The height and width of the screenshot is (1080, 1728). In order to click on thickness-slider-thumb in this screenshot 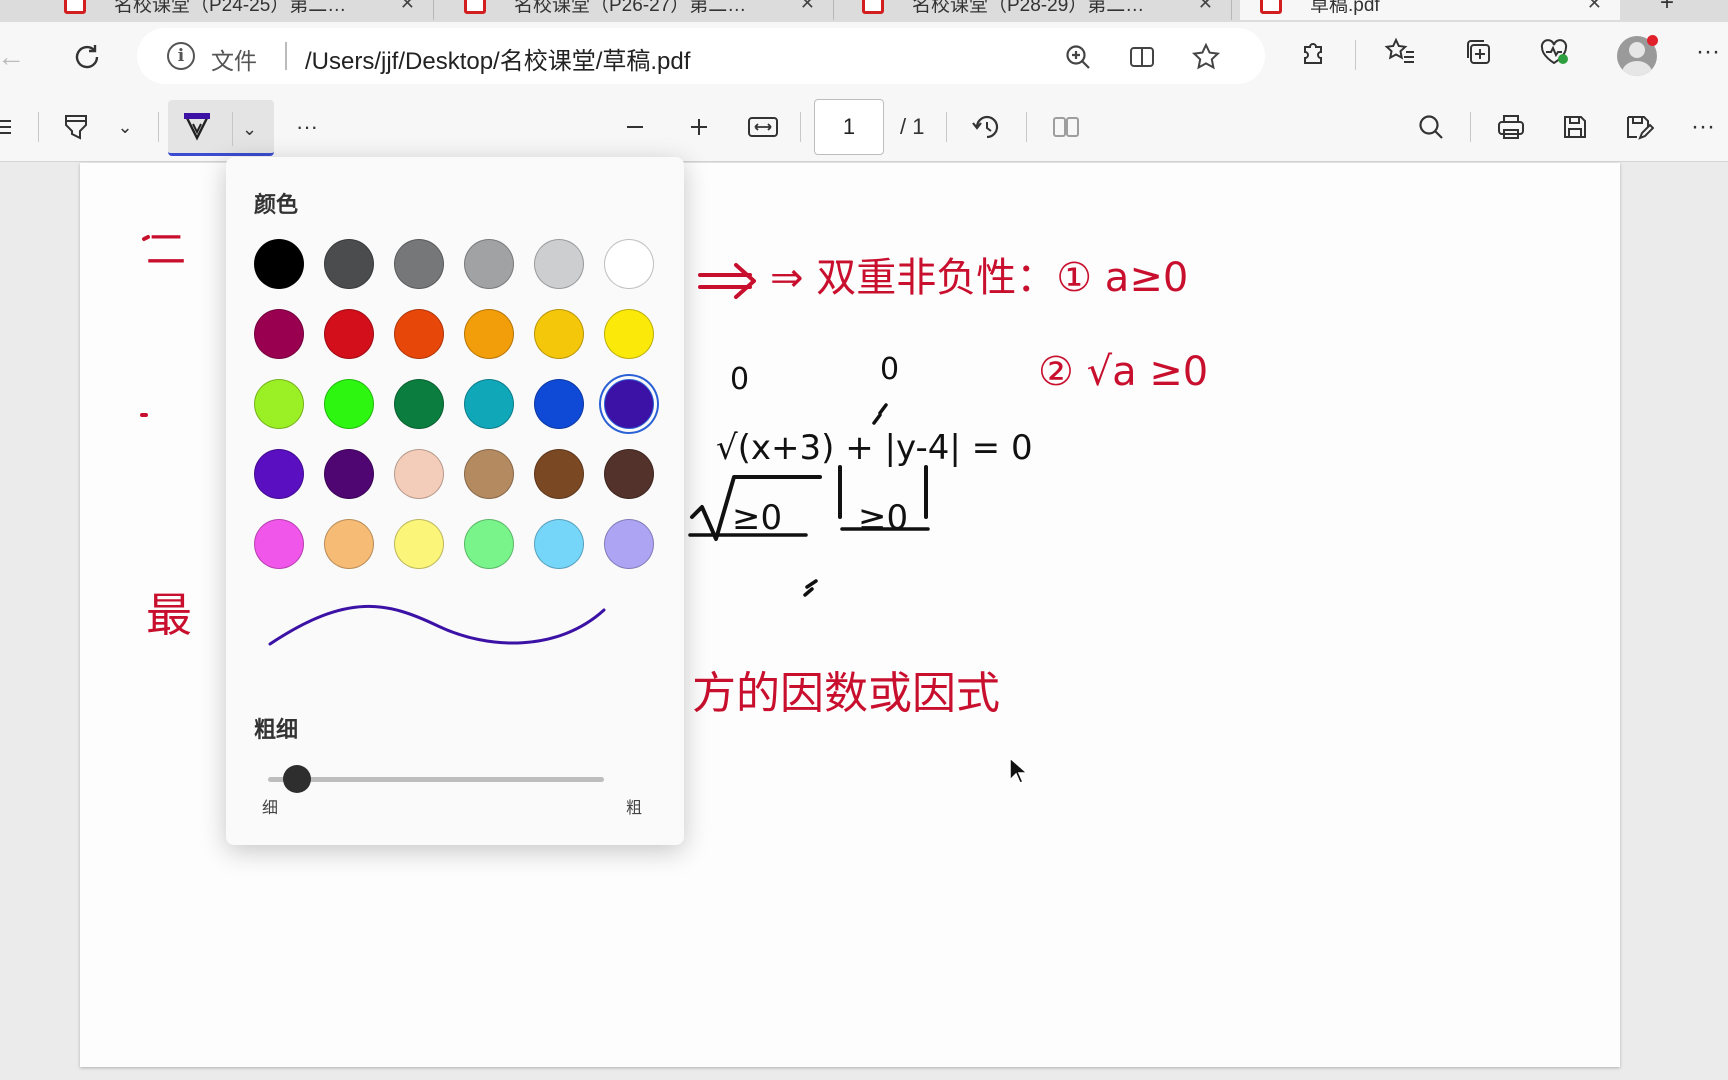, I will do `click(296, 779)`.